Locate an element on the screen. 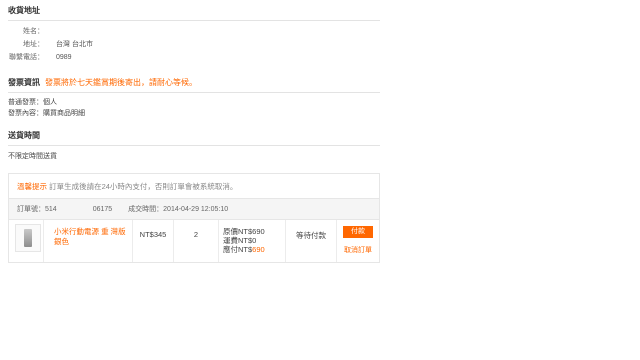 The width and height of the screenshot is (640, 360). amount-summary: 原價NT$690 運費NT$0 應付NT$690 is located at coordinates (252, 241).